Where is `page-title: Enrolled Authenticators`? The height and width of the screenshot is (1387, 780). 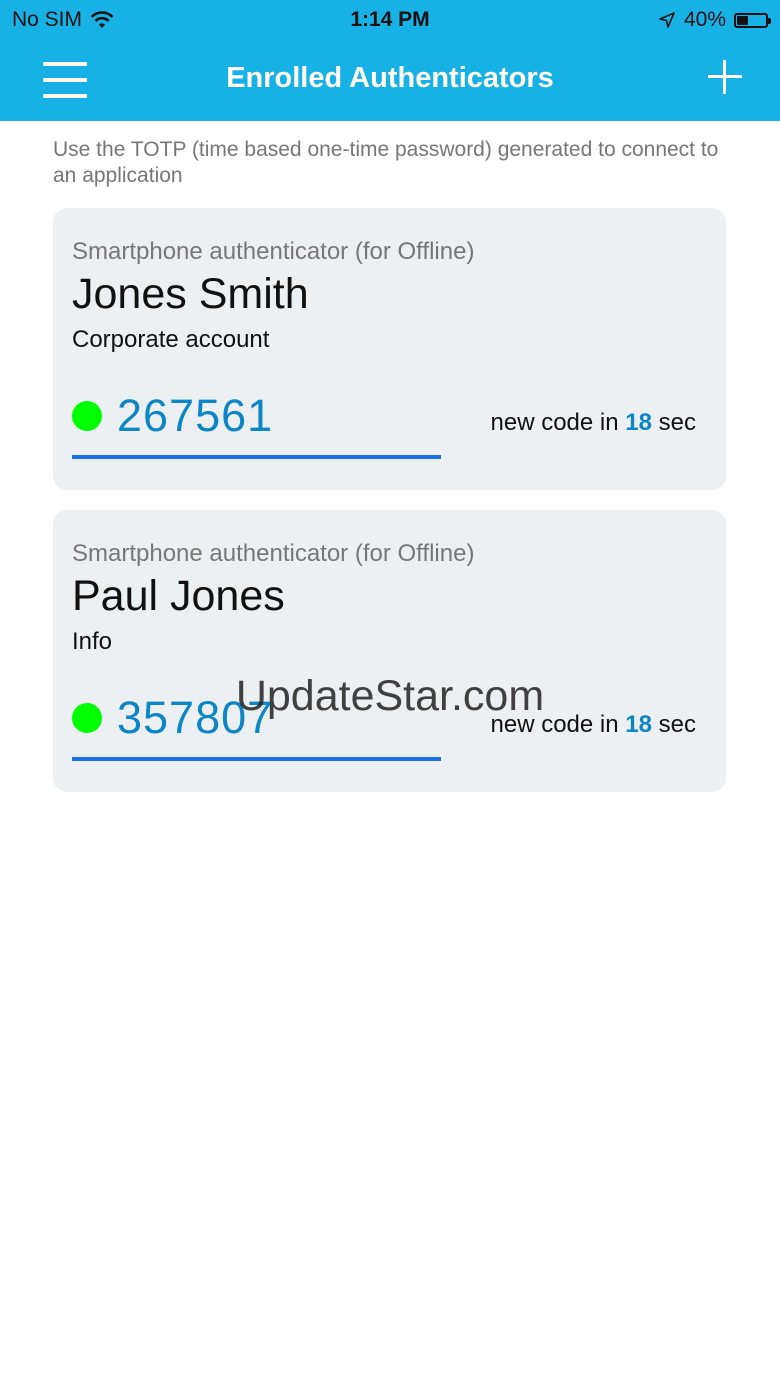 page-title: Enrolled Authenticators is located at coordinates (390, 78).